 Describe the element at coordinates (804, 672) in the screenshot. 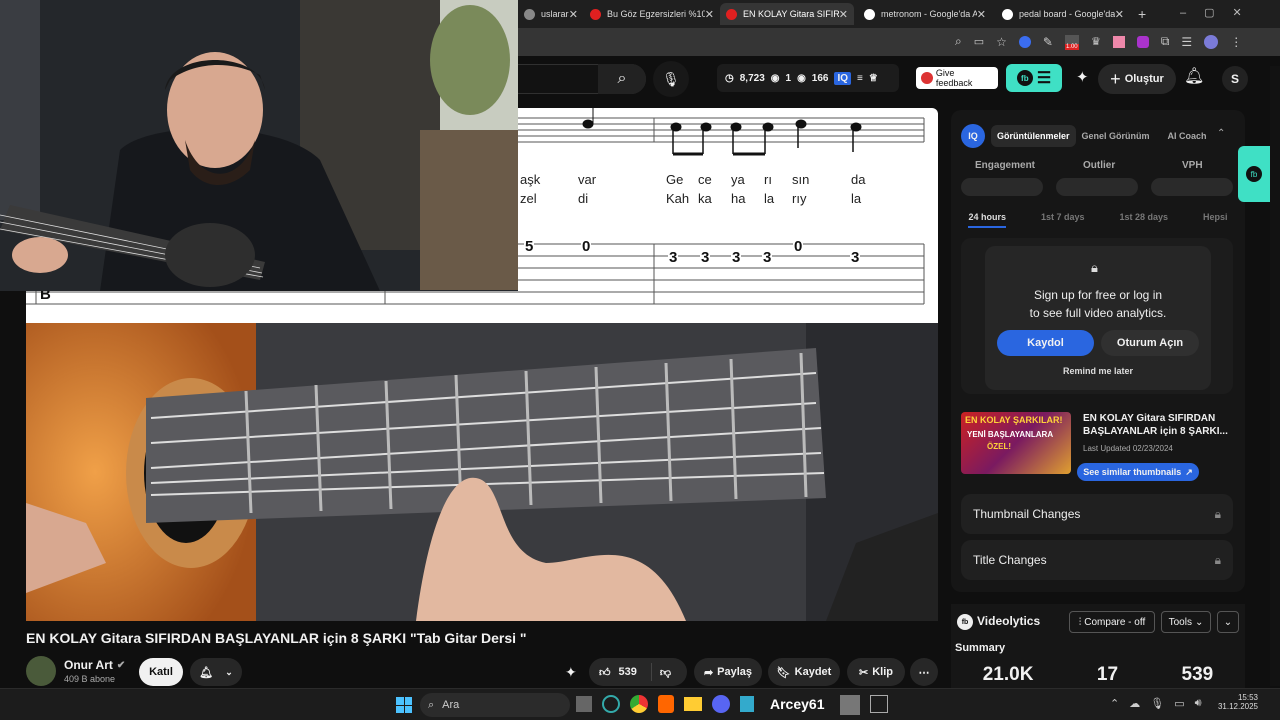

I see `save-button: 🔖︎ Kaydet` at that location.